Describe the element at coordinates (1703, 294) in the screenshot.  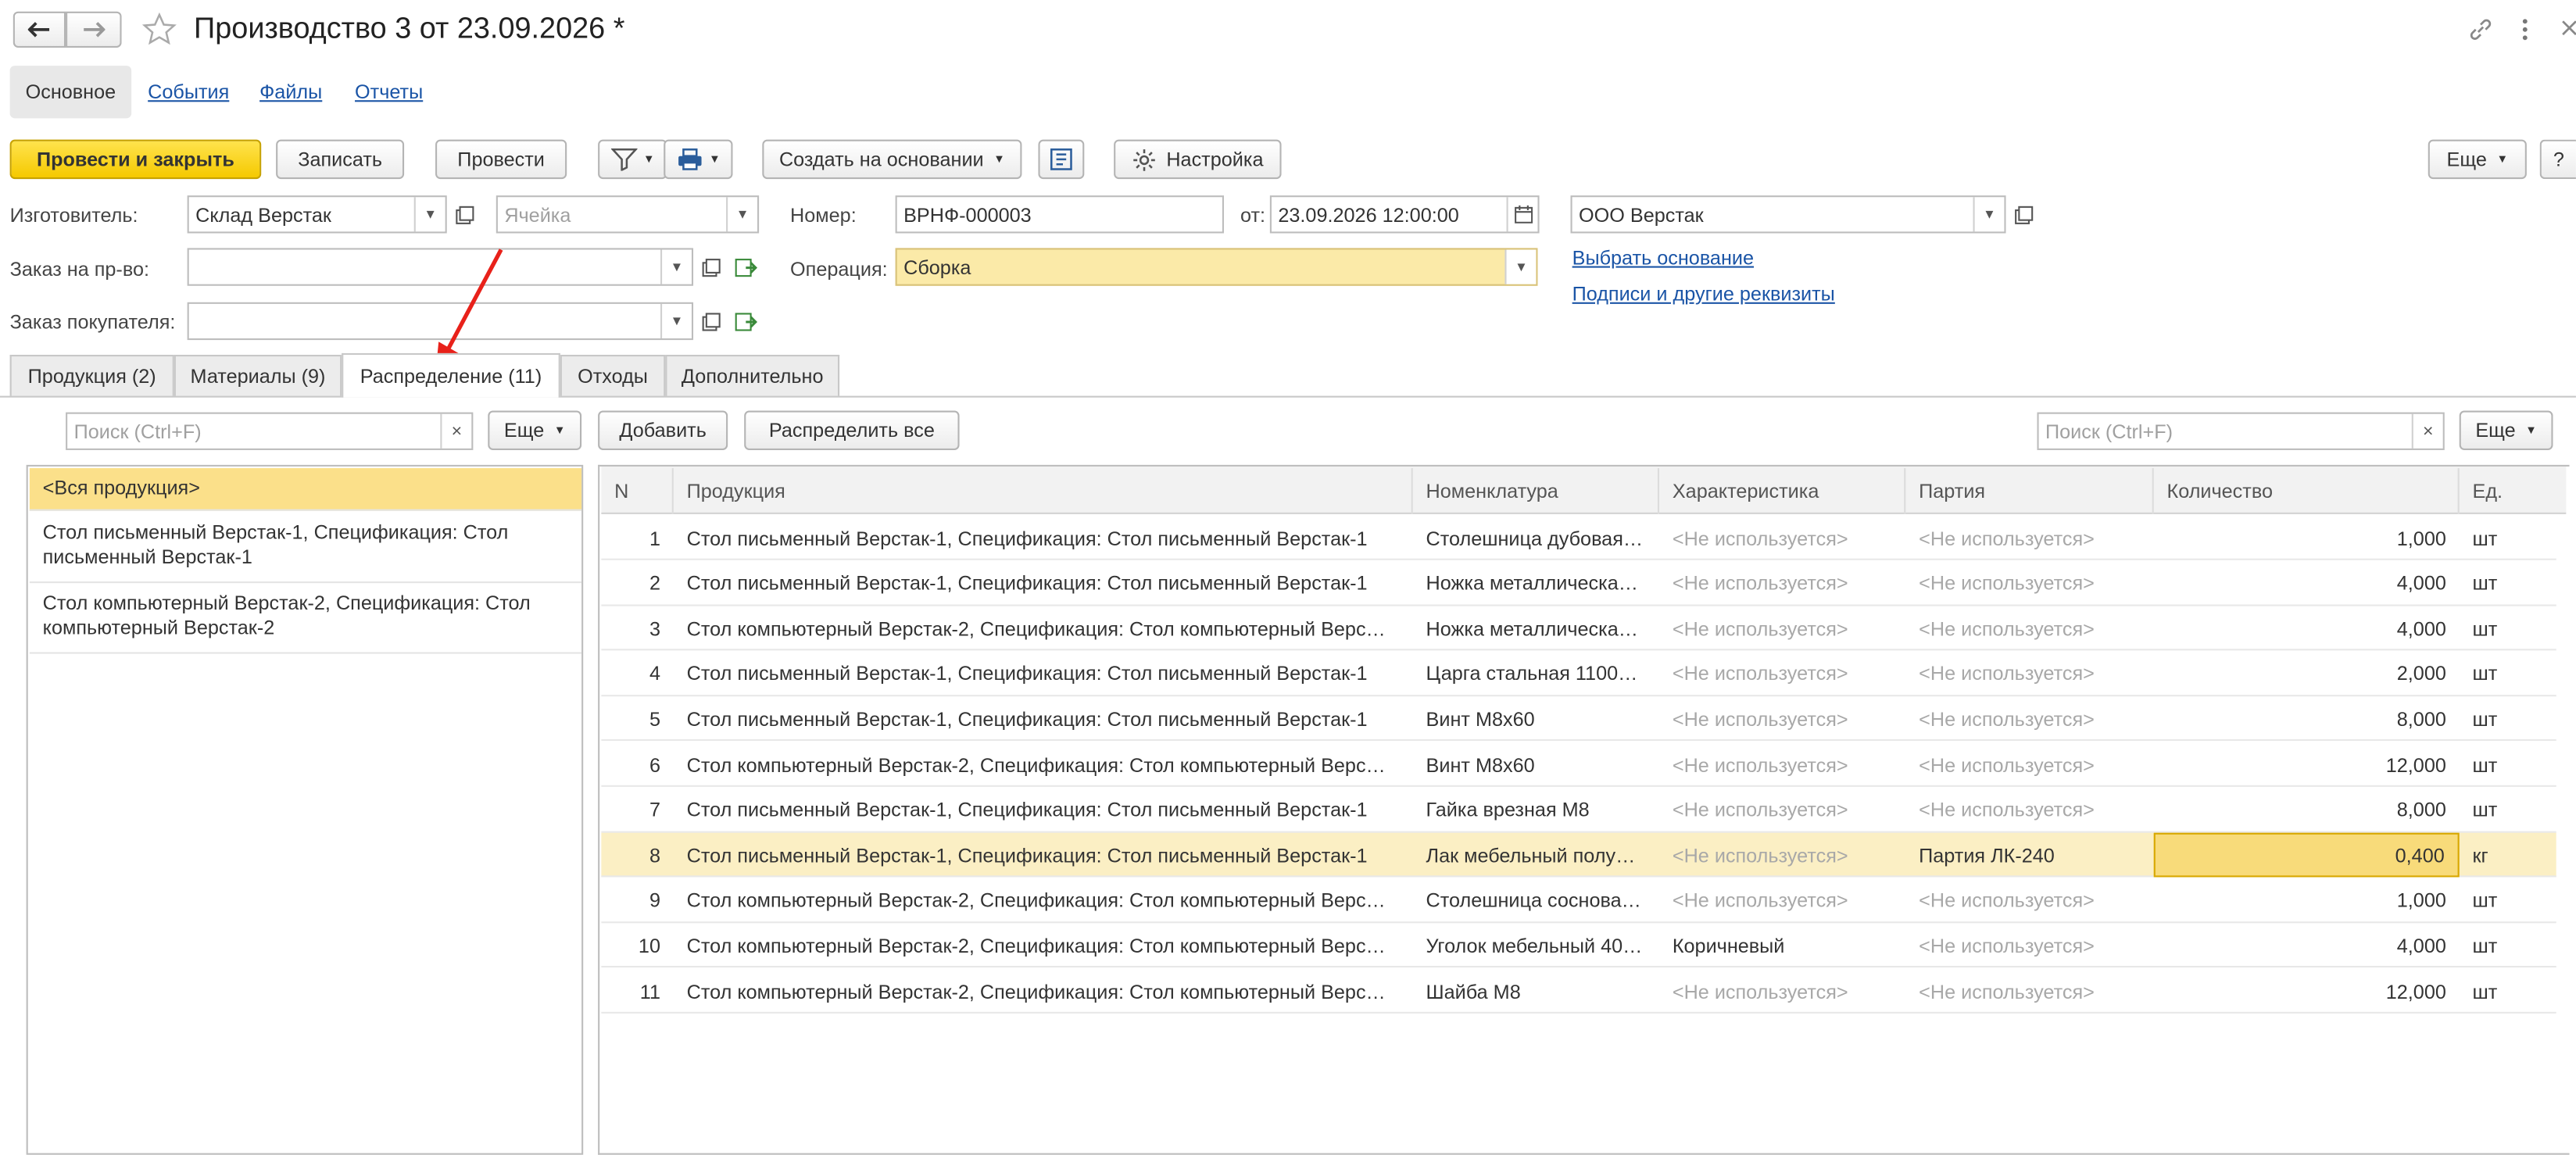
I see `signatures-link: Подписи и другие реквизиты` at that location.